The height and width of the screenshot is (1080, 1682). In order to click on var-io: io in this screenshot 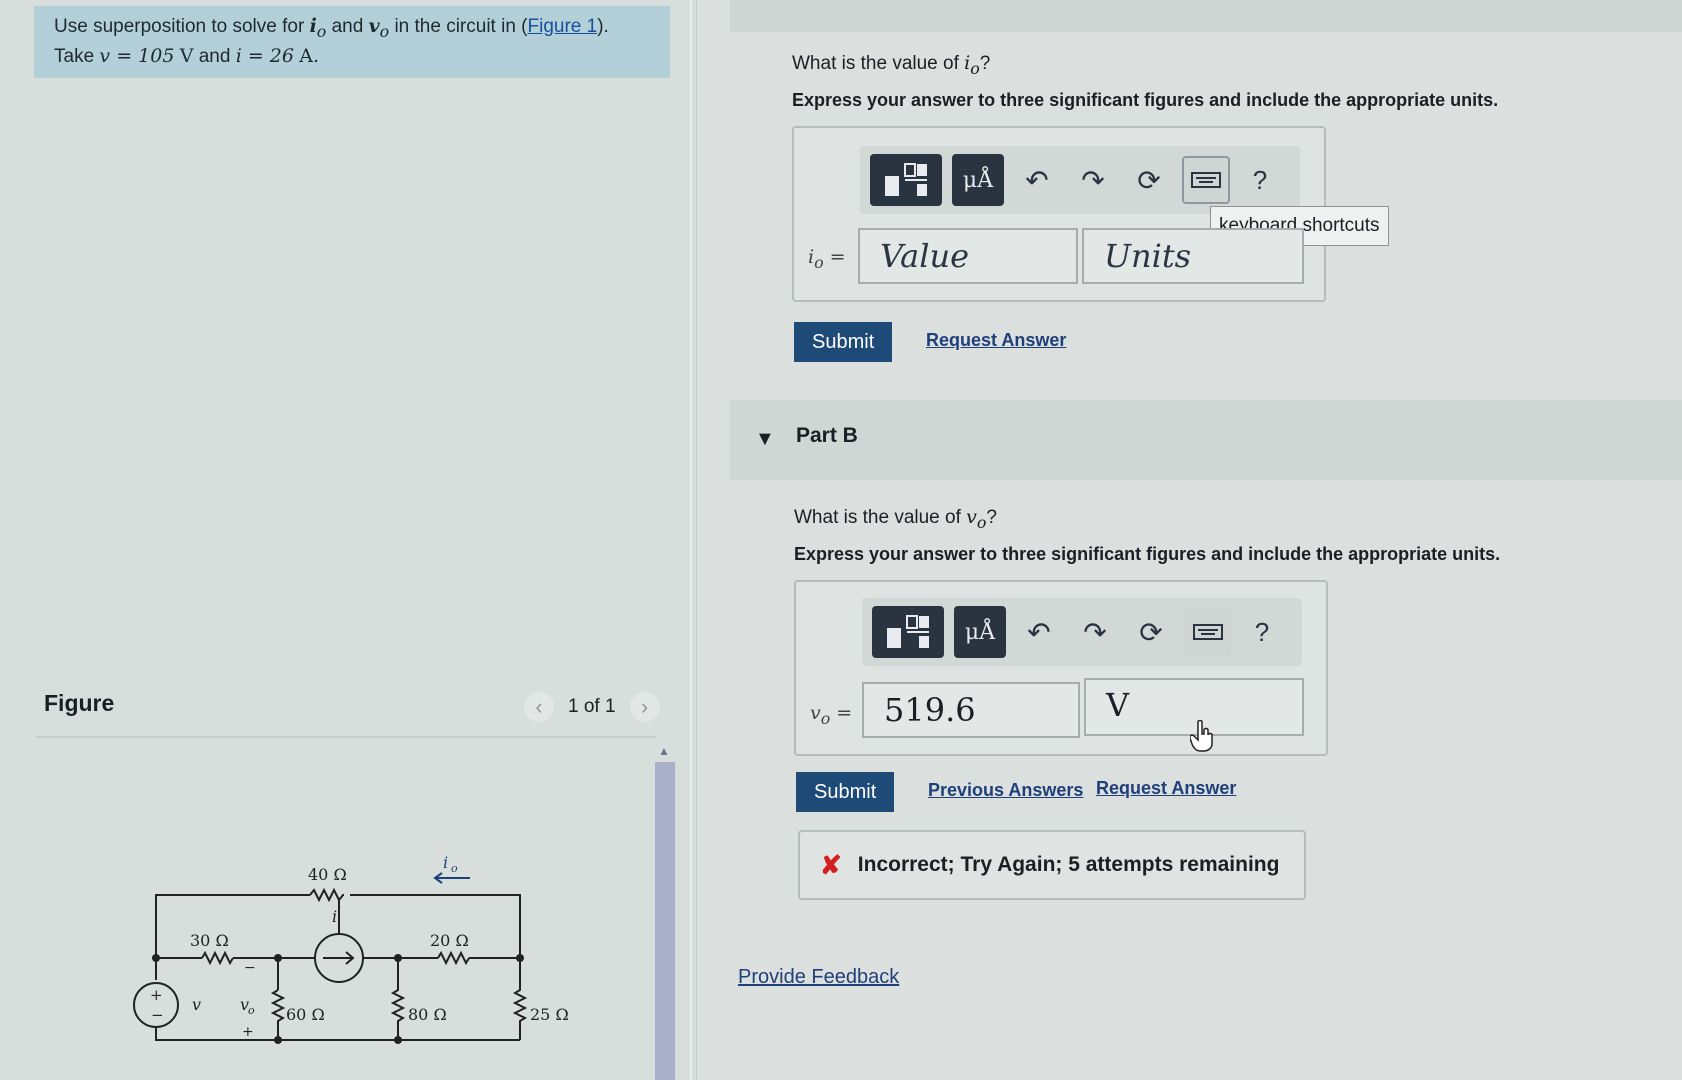, I will do `click(318, 28)`.